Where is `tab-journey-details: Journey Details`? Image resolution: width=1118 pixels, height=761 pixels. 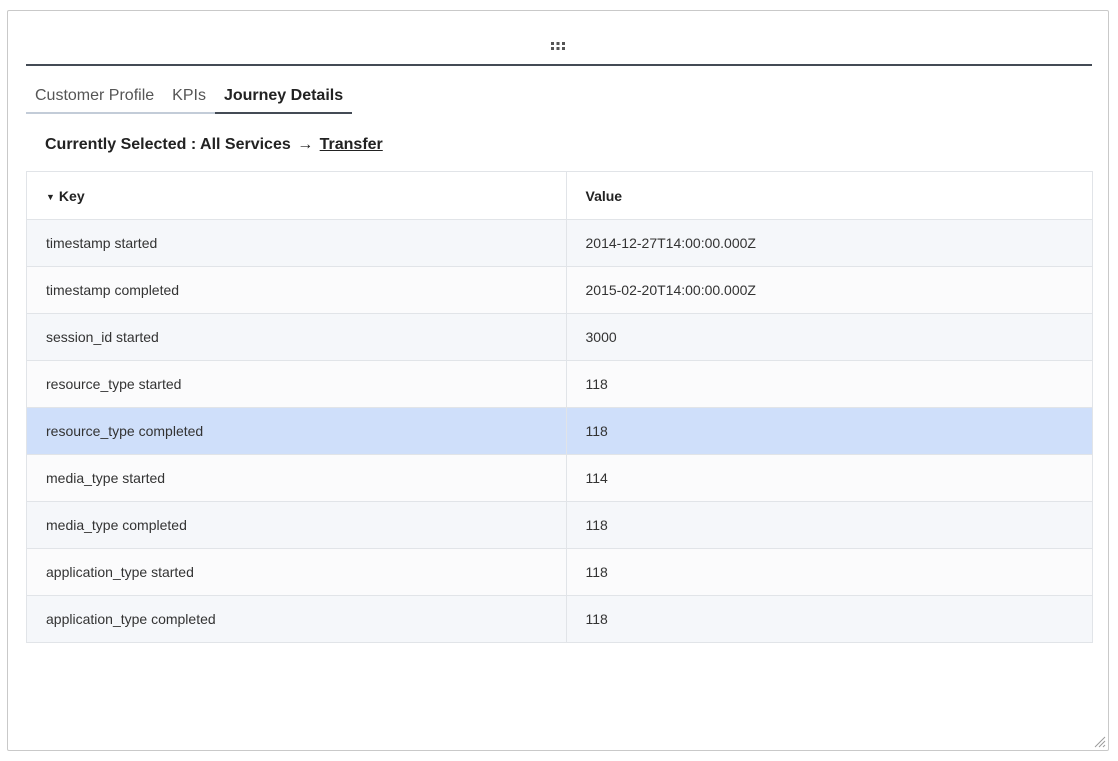
tab-journey-details: Journey Details is located at coordinates (283, 99).